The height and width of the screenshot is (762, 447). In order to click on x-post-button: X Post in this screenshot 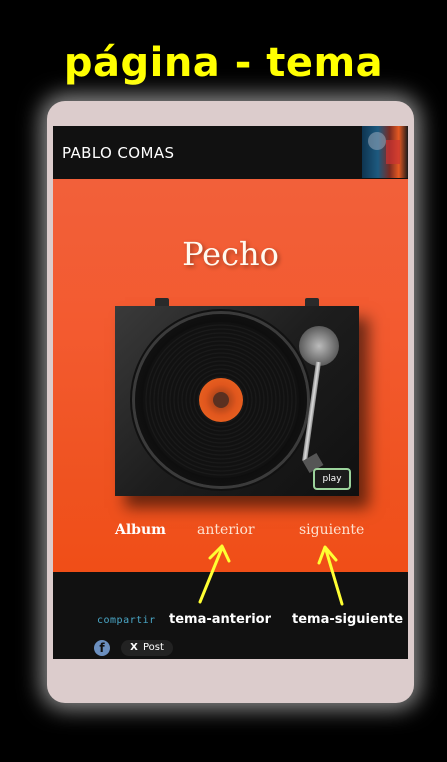, I will do `click(147, 648)`.